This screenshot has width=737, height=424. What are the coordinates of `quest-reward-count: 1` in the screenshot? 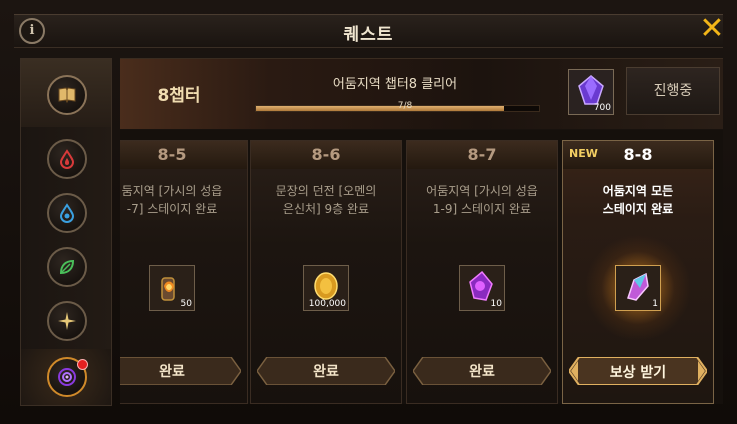 It's located at (655, 304).